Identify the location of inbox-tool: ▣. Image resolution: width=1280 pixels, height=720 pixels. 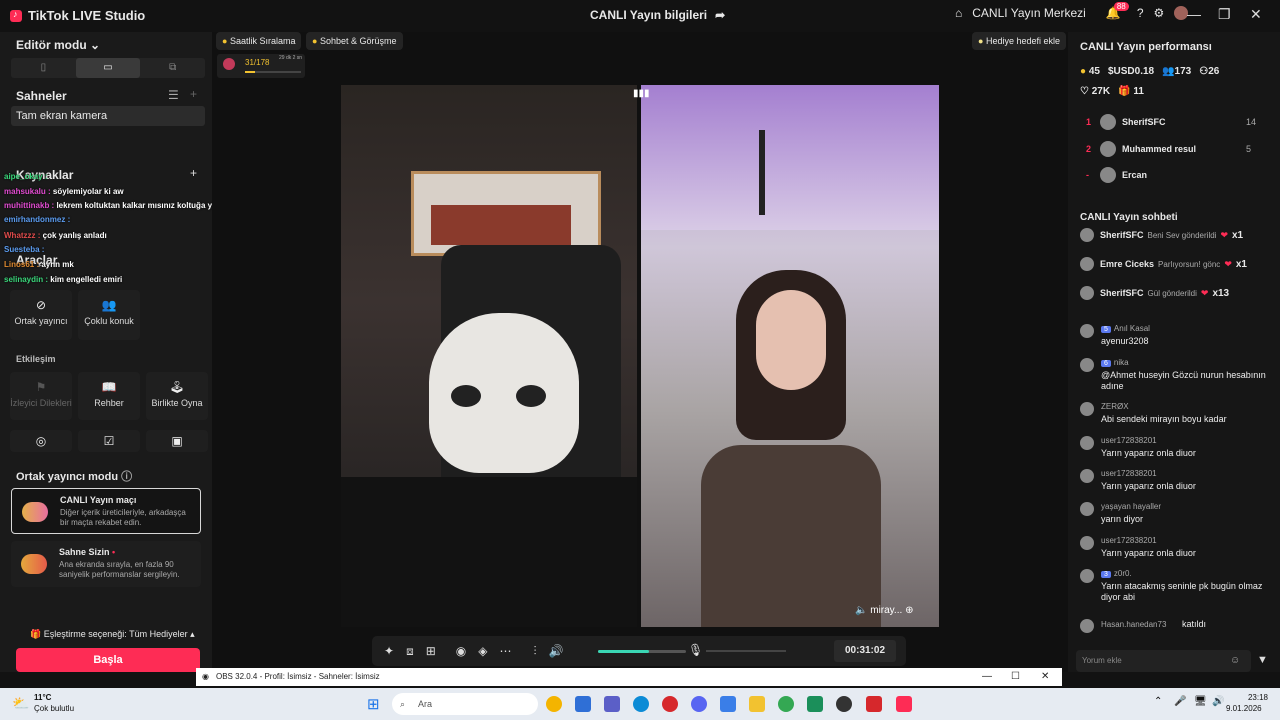
(177, 441).